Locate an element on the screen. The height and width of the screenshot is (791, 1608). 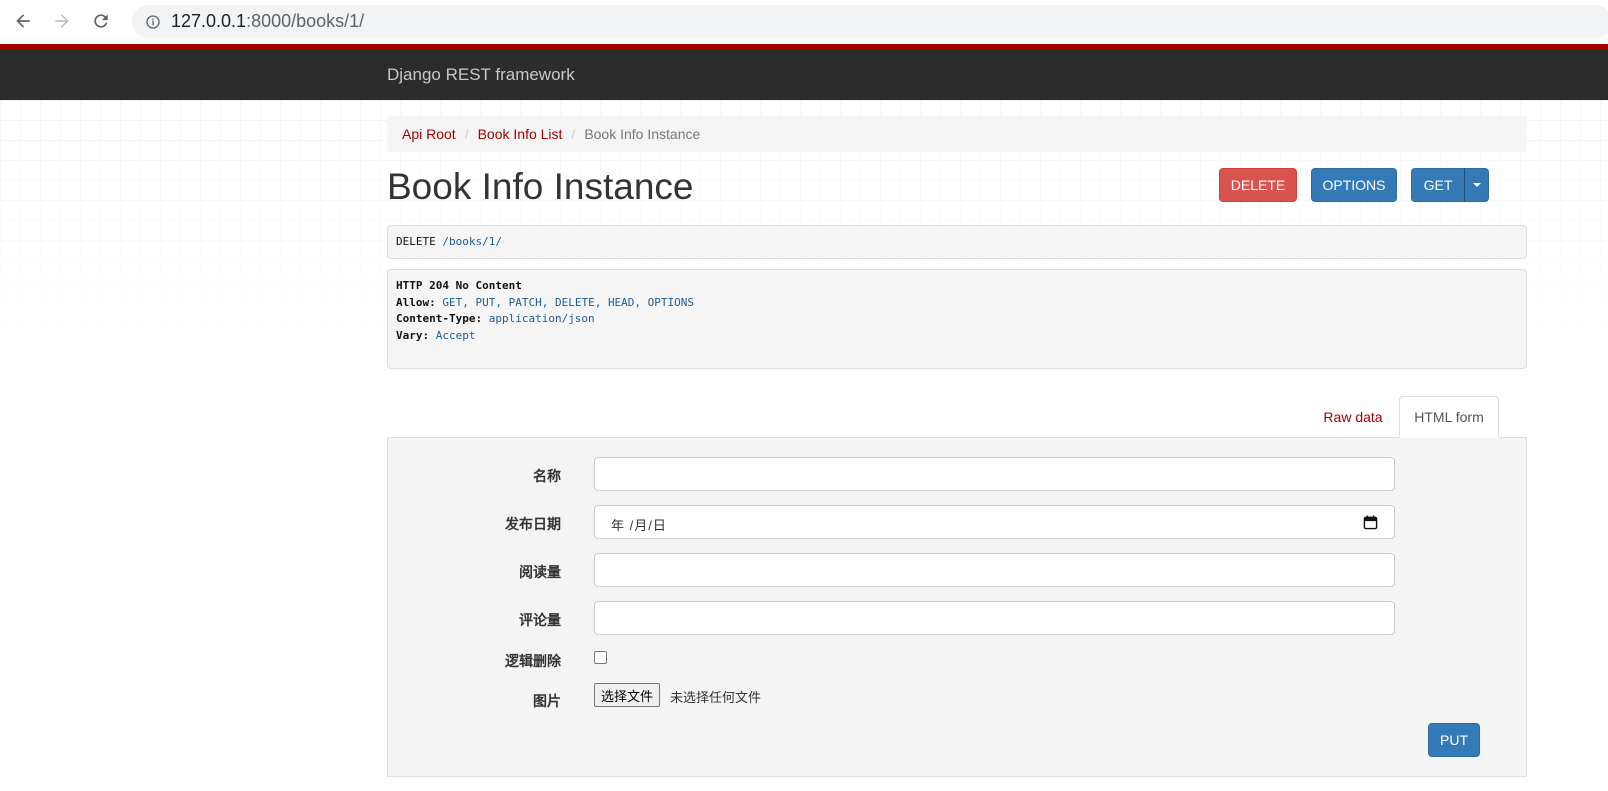
request-info: DELETE /books/1/ is located at coordinates (957, 242).